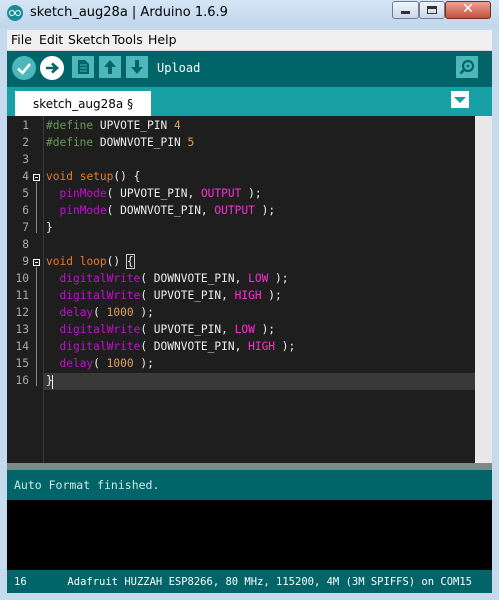 The image size is (499, 600). Describe the element at coordinates (179, 68) in the screenshot. I see `toolbar-hover-label: Upload` at that location.